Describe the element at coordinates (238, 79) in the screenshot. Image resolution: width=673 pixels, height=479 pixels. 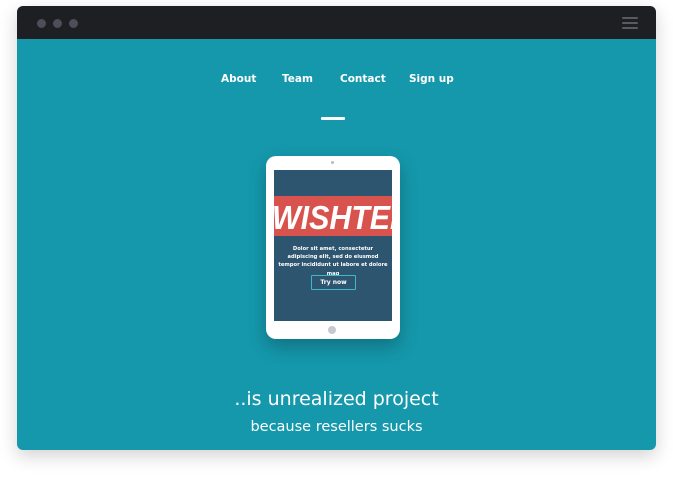
I see `nav-link-about: About` at that location.